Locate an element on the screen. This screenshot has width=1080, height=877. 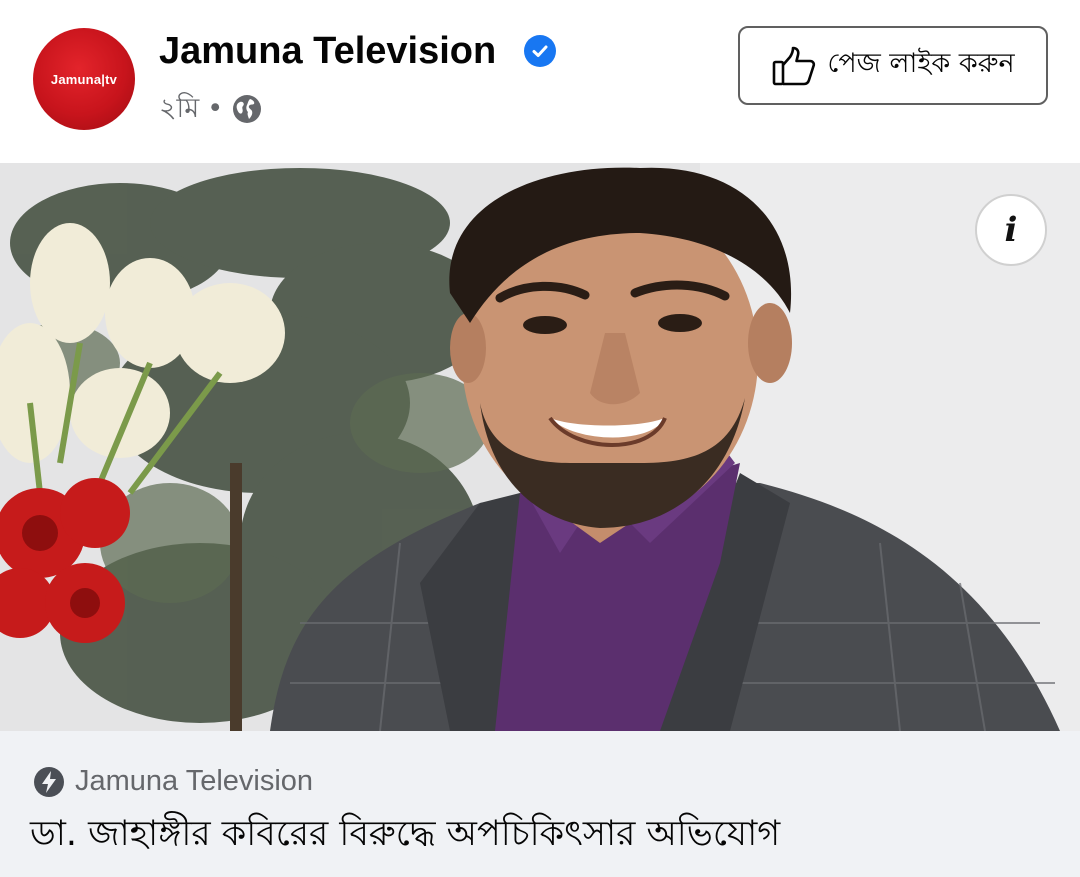
page-name-link: Jamuna Television is located at coordinates (327, 51).